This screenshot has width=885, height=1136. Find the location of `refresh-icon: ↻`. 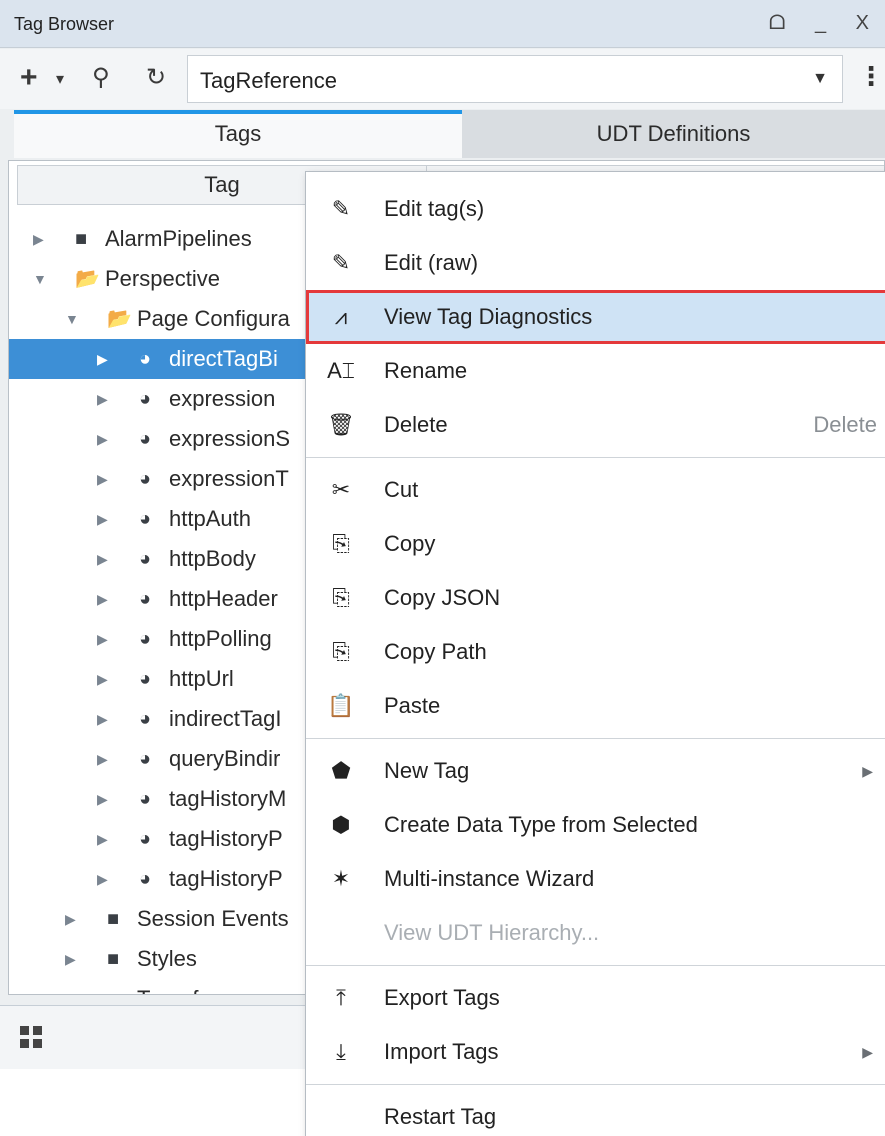

refresh-icon: ↻ is located at coordinates (156, 78).